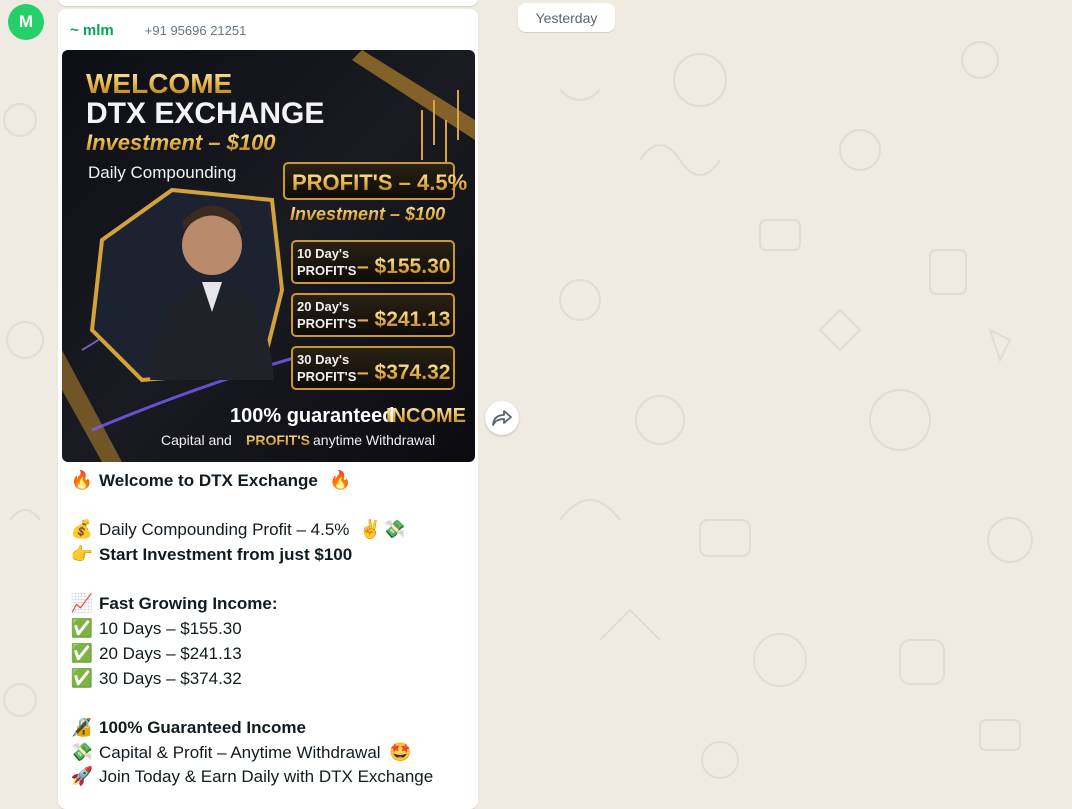 The height and width of the screenshot is (809, 1072). Describe the element at coordinates (82, 554) in the screenshot. I see `pointing-hand-icon: 👉` at that location.